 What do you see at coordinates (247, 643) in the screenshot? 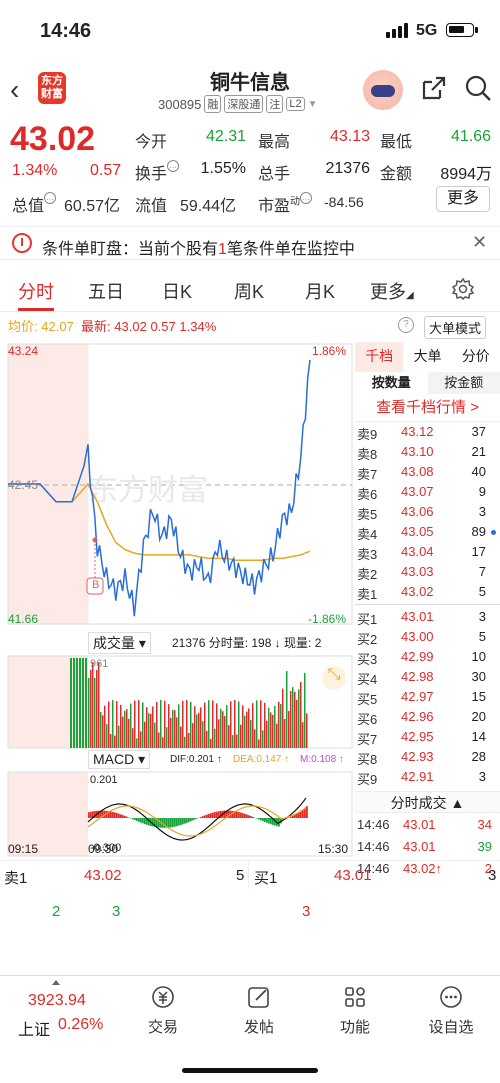
I see `volume-info: 21376 分时量: 198 ↓ 现量: 2` at bounding box center [247, 643].